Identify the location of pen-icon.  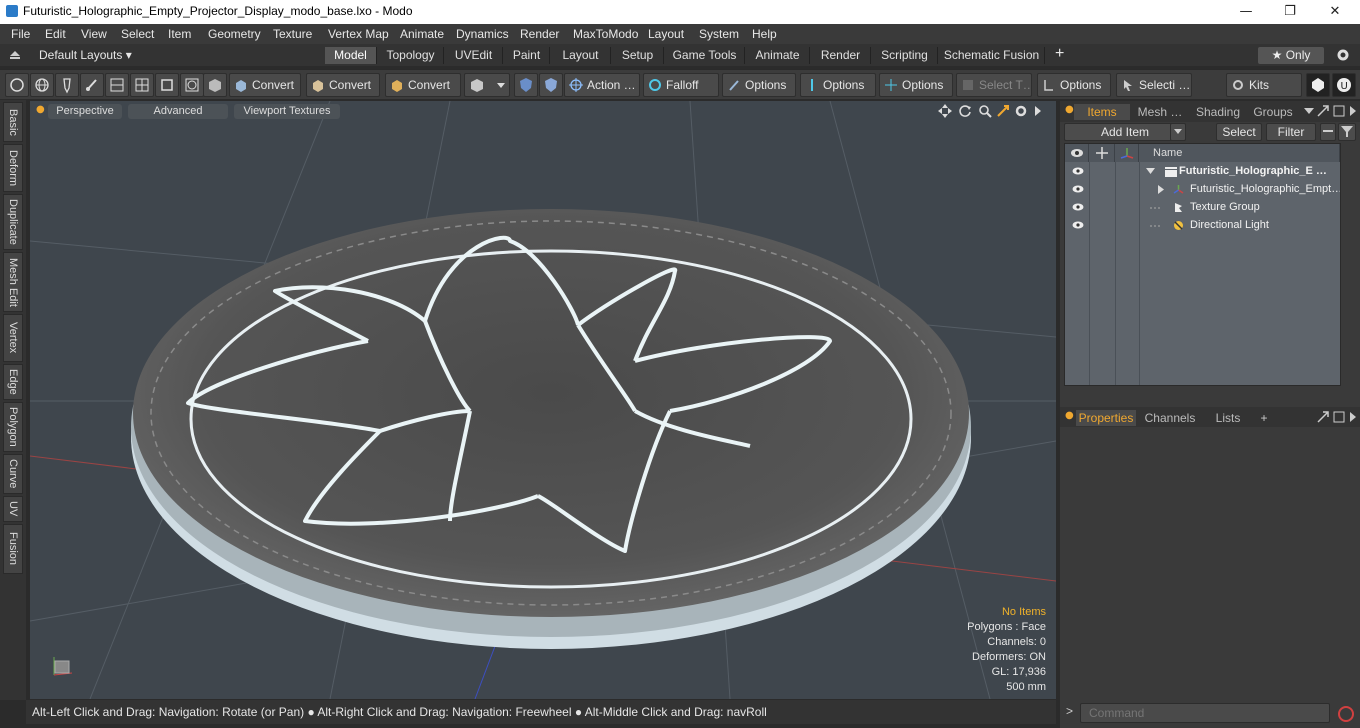
(67, 85).